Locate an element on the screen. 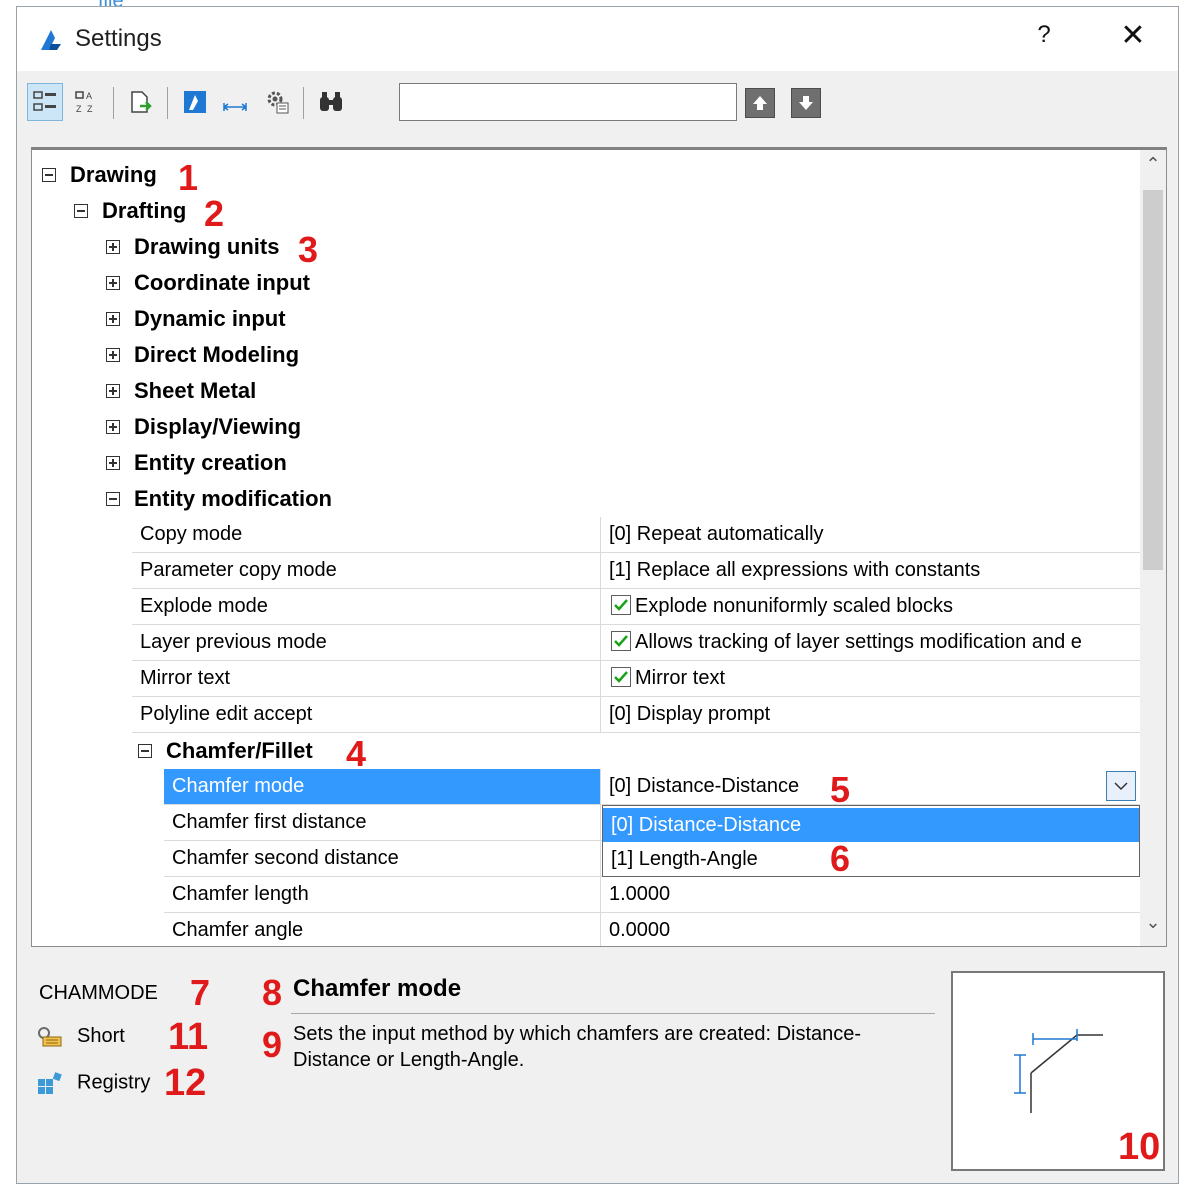  tree-node-section: Drawing units is located at coordinates (192, 247).